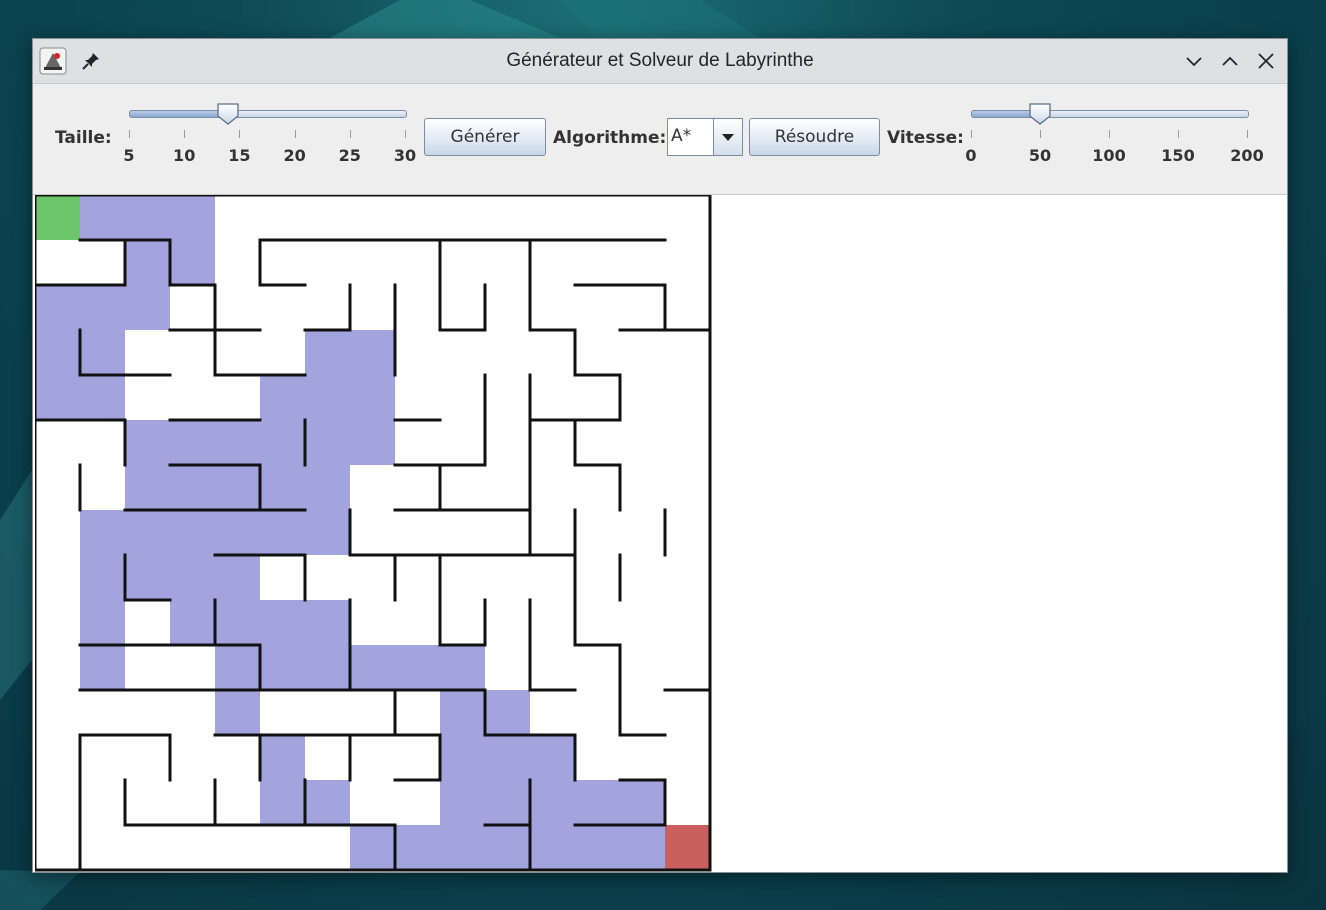  Describe the element at coordinates (681, 136) in the screenshot. I see `algorithm-value: A*` at that location.